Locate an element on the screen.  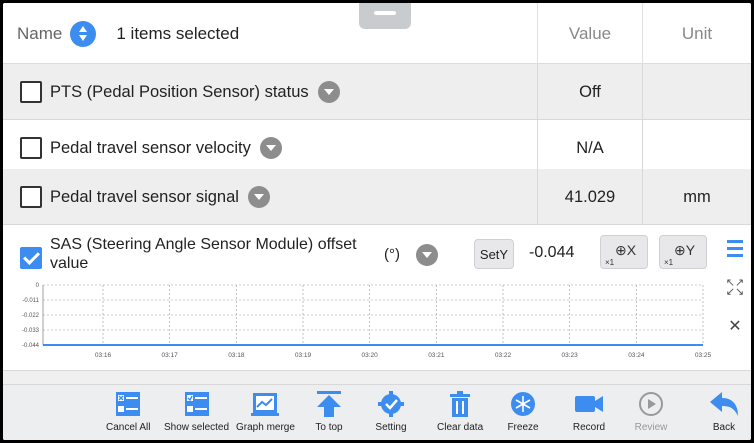
record-icon is located at coordinates (589, 404).